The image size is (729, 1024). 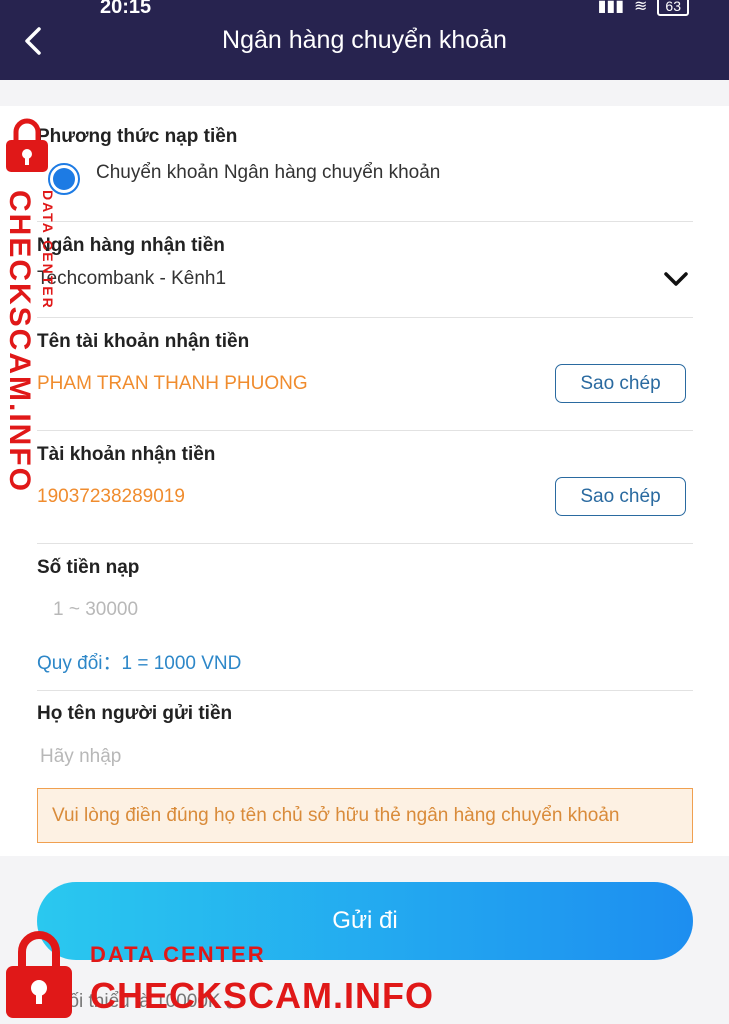 What do you see at coordinates (364, 10) in the screenshot?
I see `status-bar: 20:15 ▮▮▮ ≋ 63` at bounding box center [364, 10].